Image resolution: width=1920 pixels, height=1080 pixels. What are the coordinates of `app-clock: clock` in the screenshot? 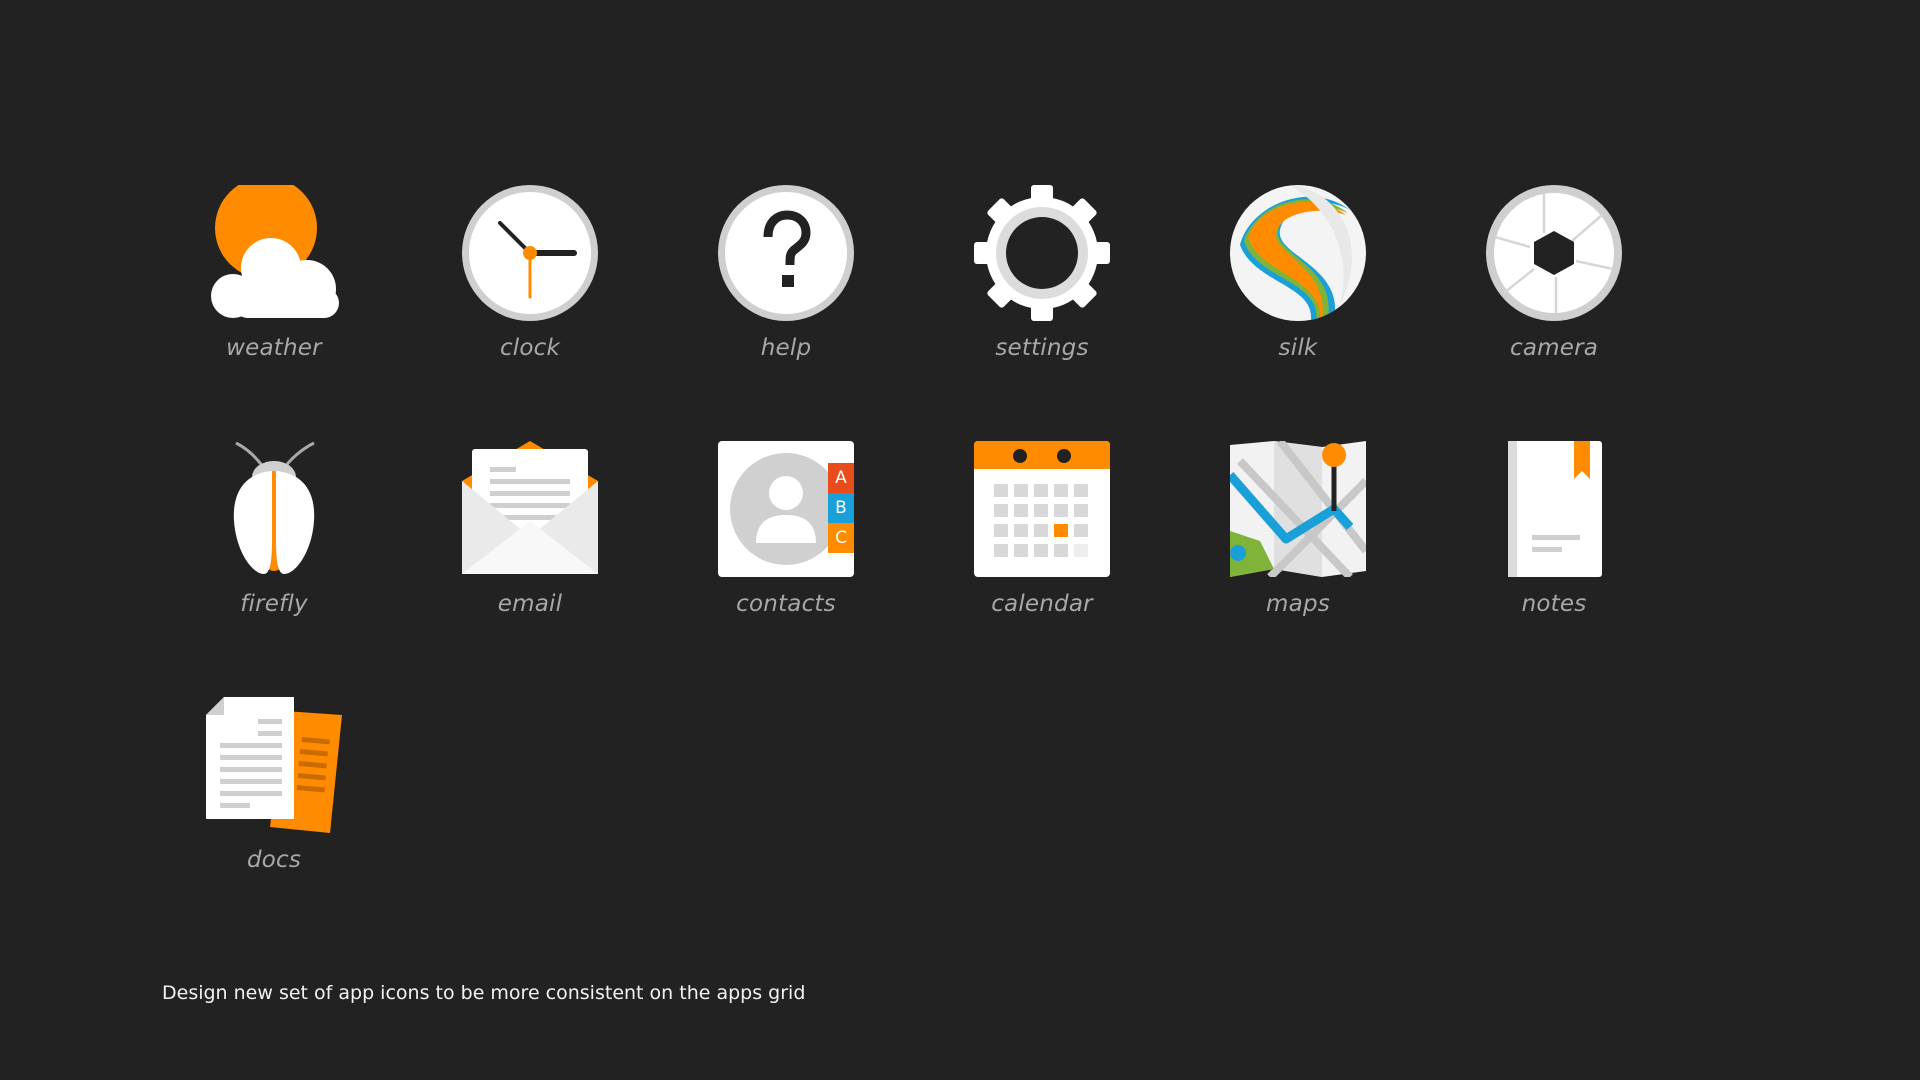 It's located at (530, 300).